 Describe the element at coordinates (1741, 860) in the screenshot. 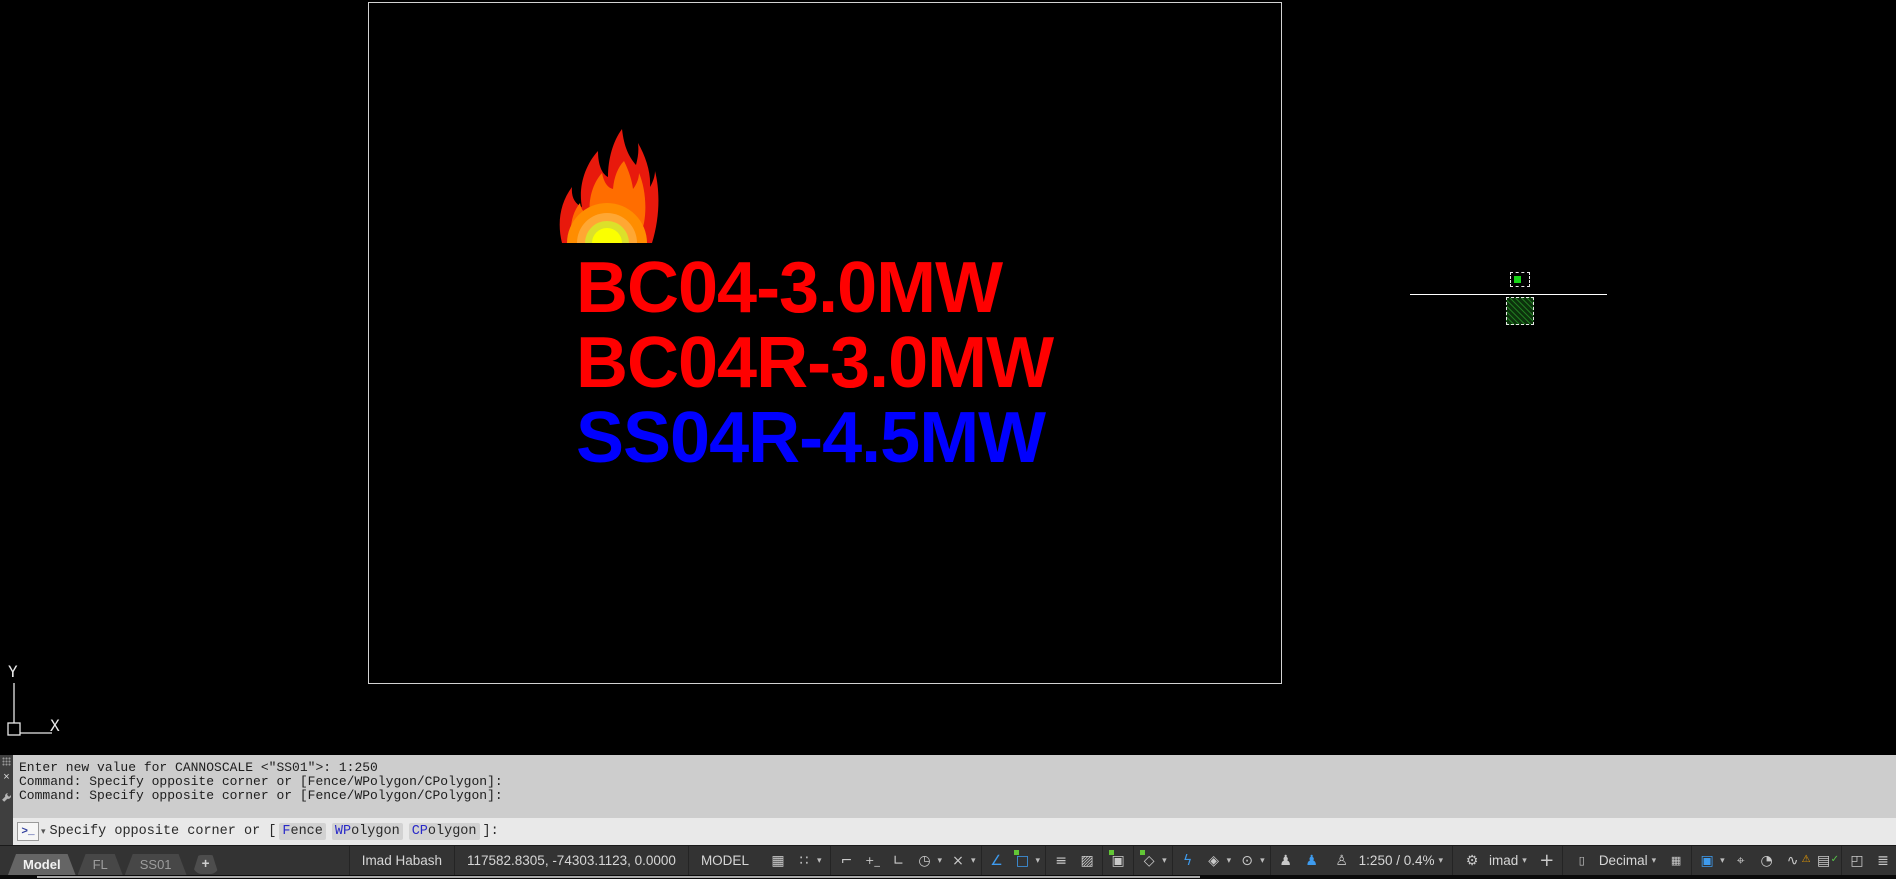

I see `isolate-objects-icon: ⌖` at that location.